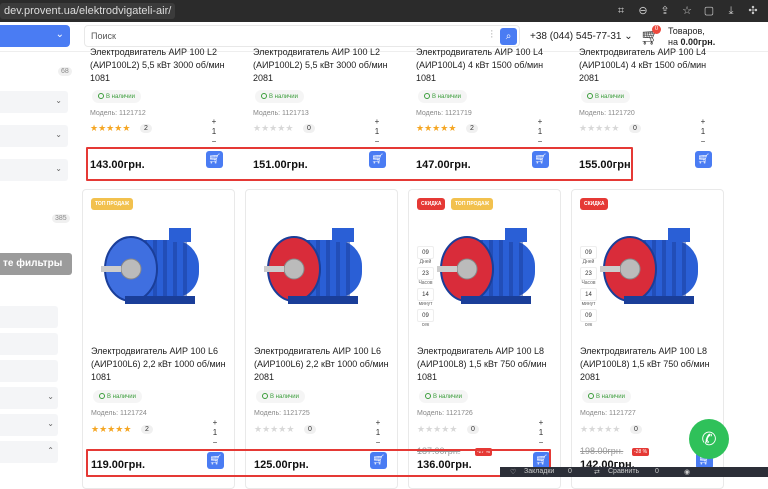 This screenshot has width=768, height=489. I want to click on phone-text: +38 (044) 545-77-31, so click(576, 36).